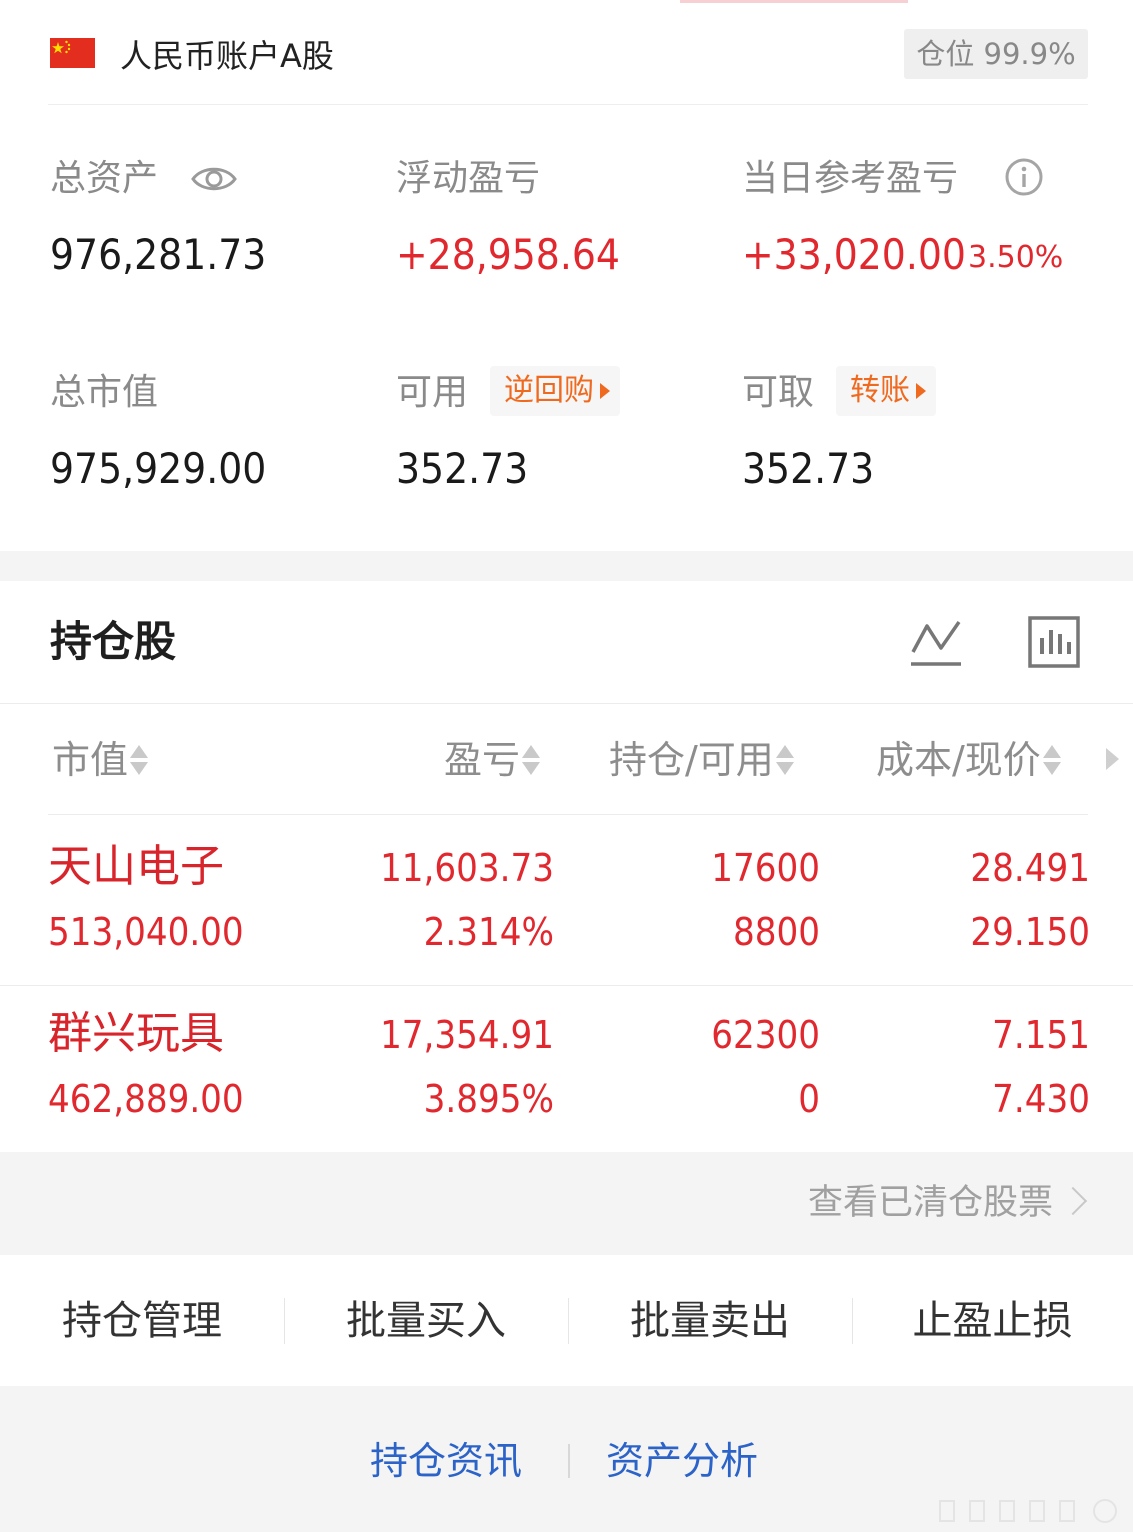 Image resolution: width=1133 pixels, height=1532 pixels. Describe the element at coordinates (996, 54) in the screenshot. I see `position-ratio-badge: 仓位 99.9%` at that location.